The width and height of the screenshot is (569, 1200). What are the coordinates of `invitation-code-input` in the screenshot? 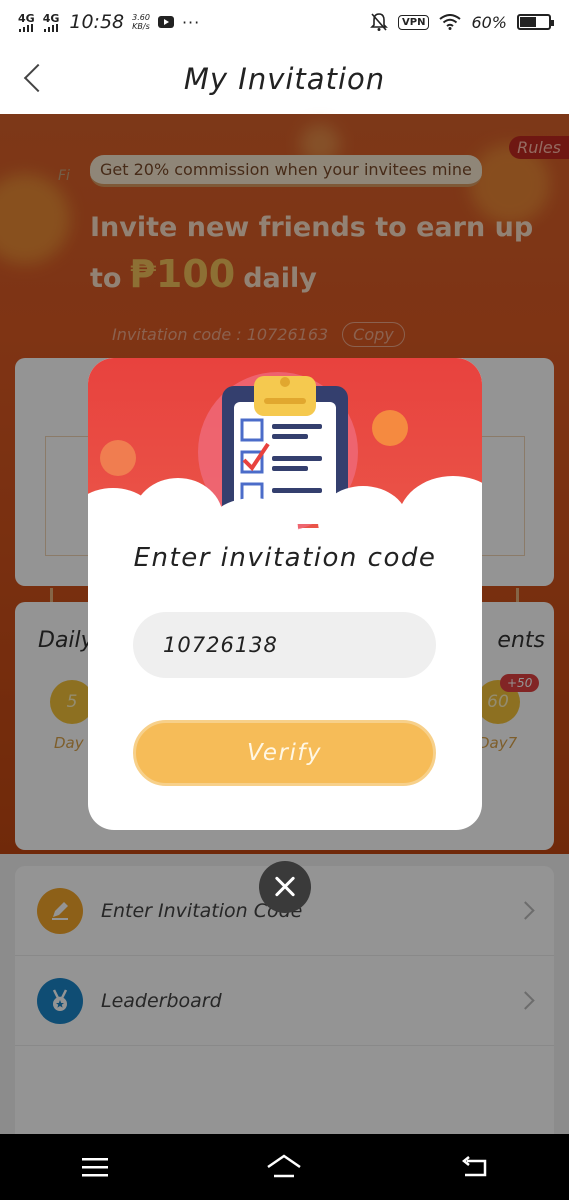 It's located at (284, 645).